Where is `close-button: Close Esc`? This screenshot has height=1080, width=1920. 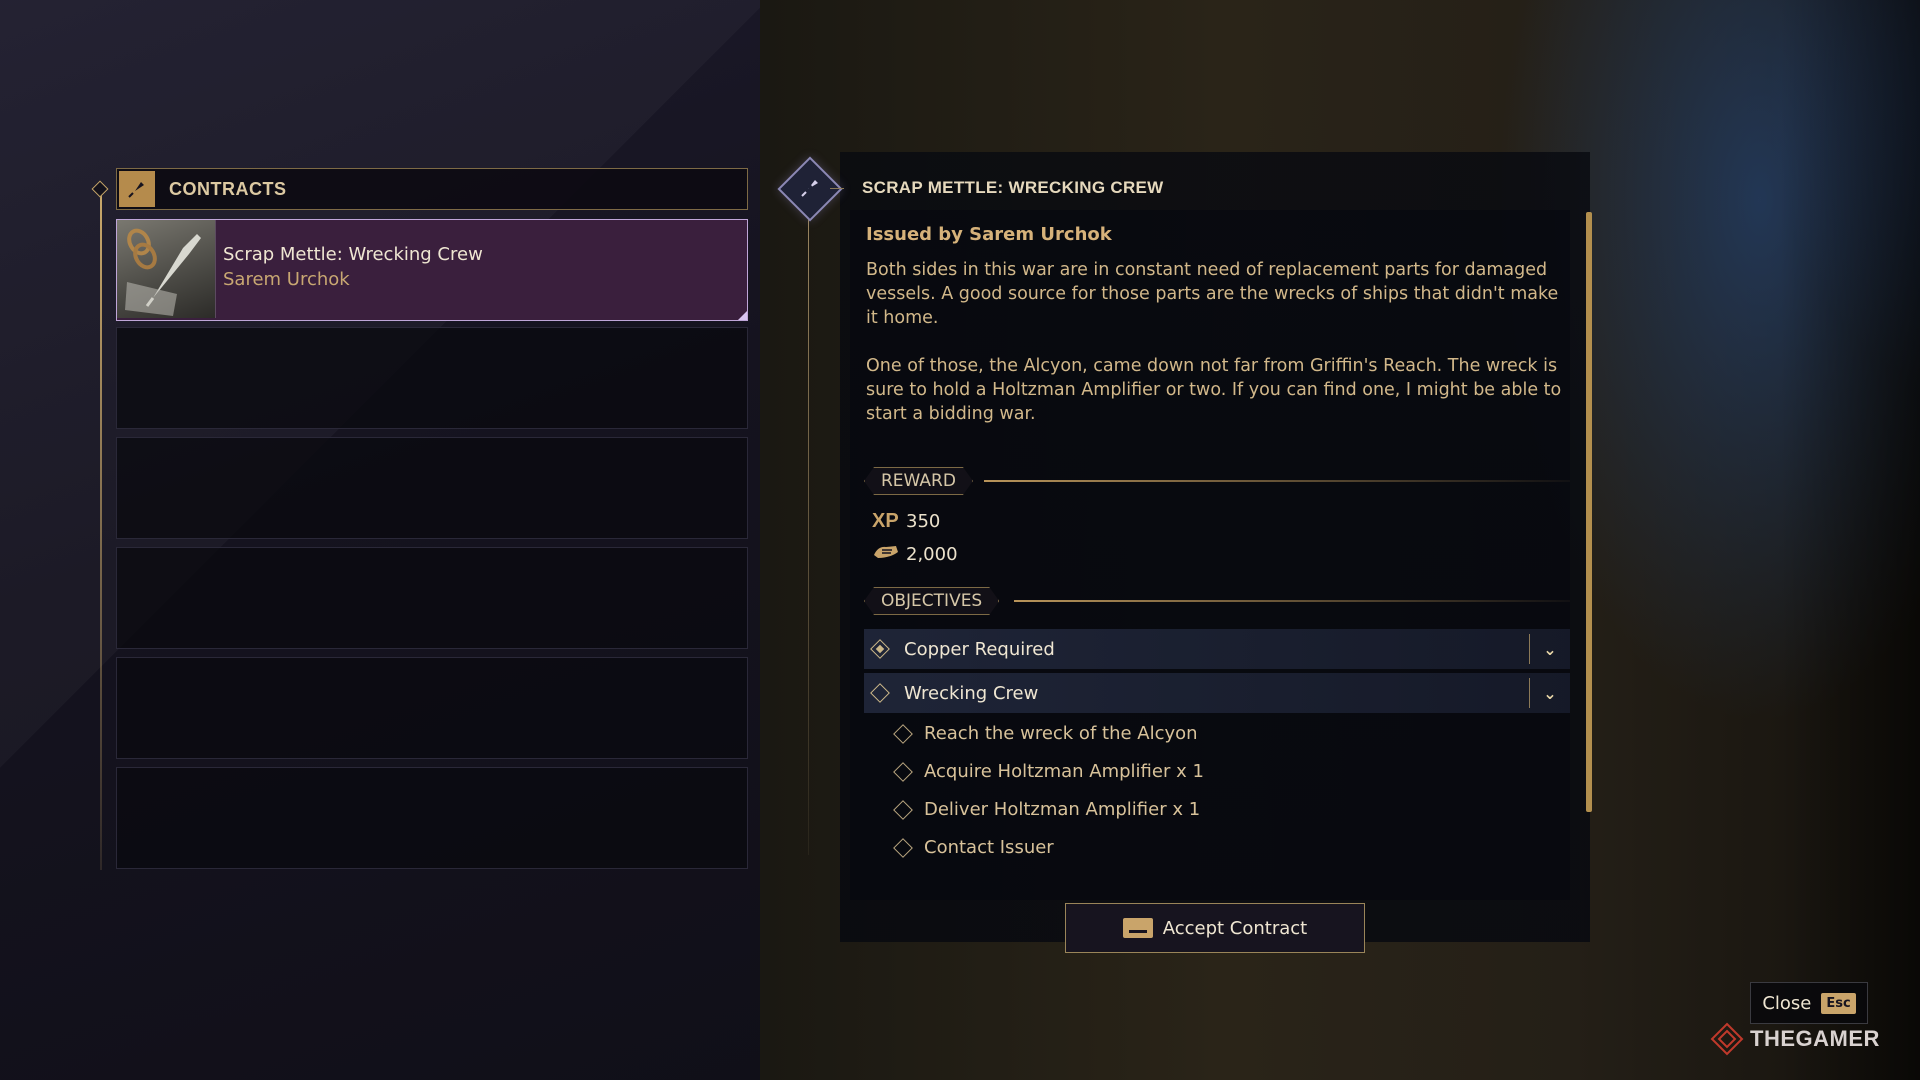
close-button: Close Esc is located at coordinates (1809, 1003).